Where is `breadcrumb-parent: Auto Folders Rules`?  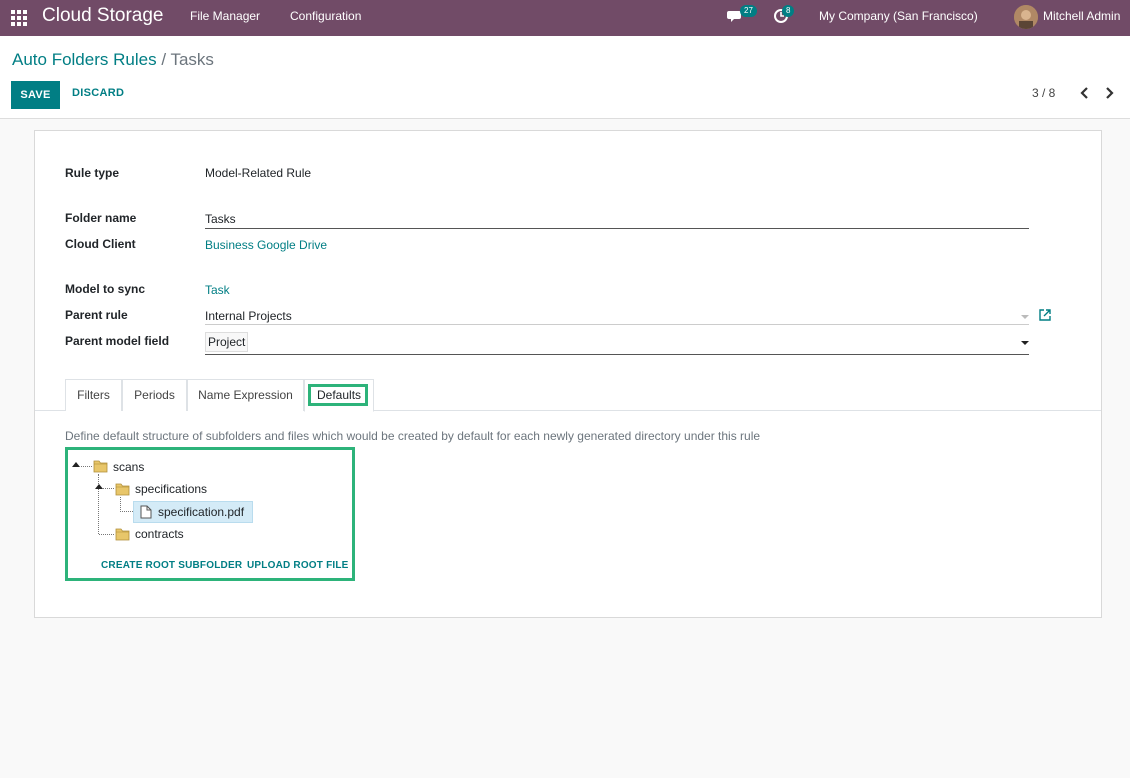
breadcrumb-parent: Auto Folders Rules is located at coordinates (84, 59).